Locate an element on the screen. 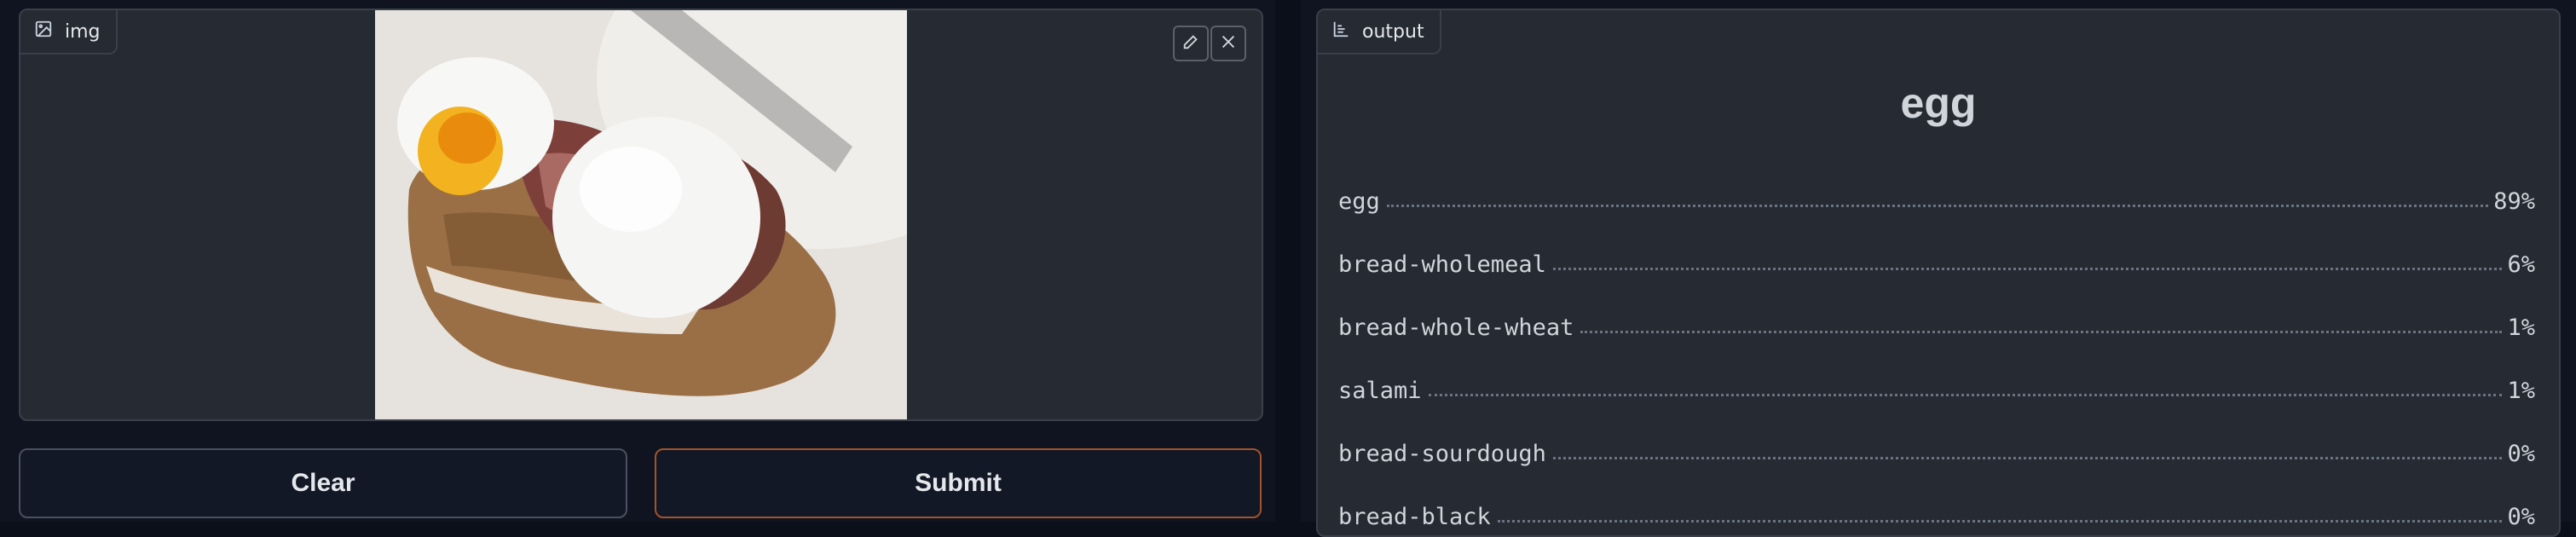 Image resolution: width=2576 pixels, height=537 pixels. class-confidence: 89% is located at coordinates (2514, 201).